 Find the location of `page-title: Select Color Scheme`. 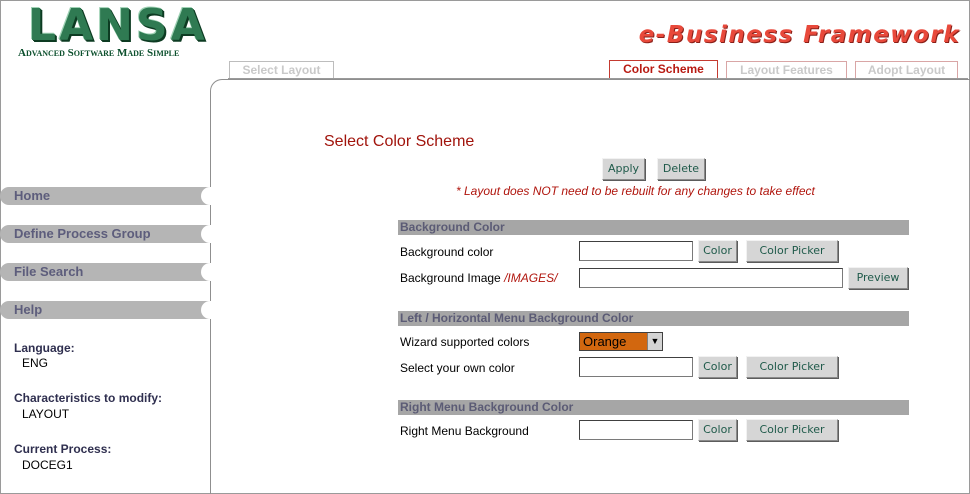

page-title: Select Color Scheme is located at coordinates (399, 141).